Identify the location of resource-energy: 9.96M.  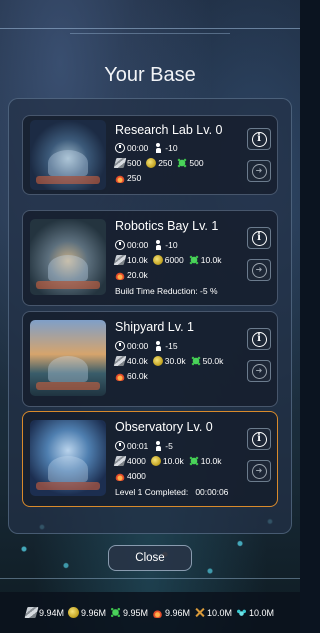
(171, 612).